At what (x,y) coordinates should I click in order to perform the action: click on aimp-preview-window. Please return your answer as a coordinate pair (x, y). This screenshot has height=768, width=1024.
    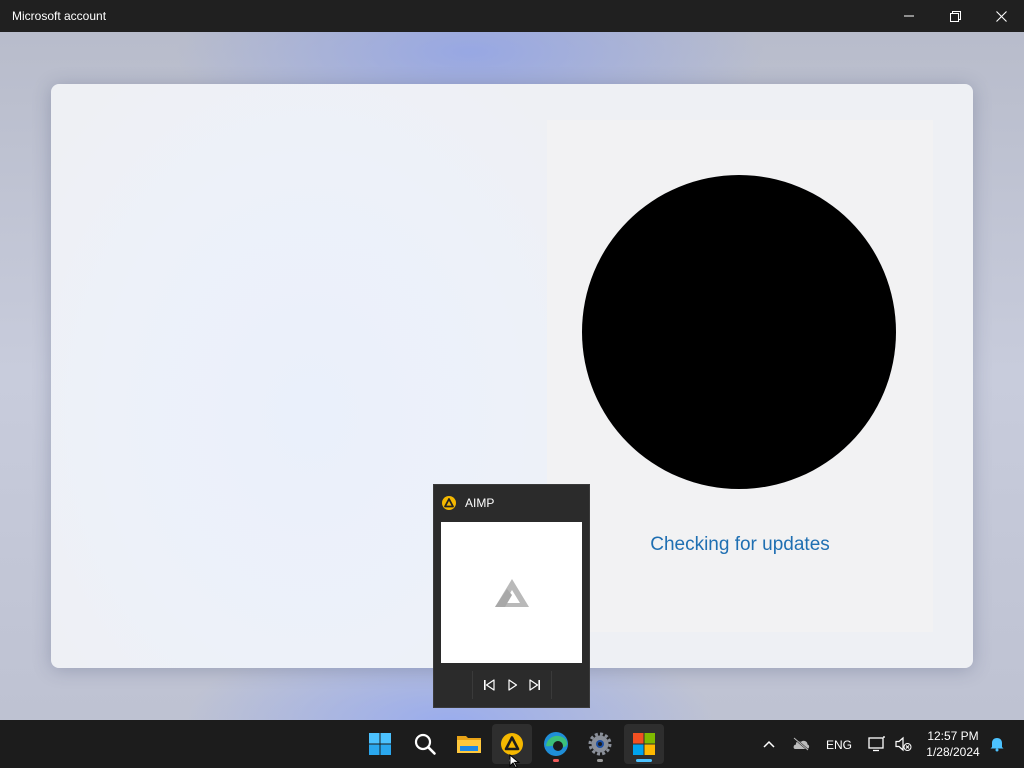
    Looking at the image, I should click on (511, 592).